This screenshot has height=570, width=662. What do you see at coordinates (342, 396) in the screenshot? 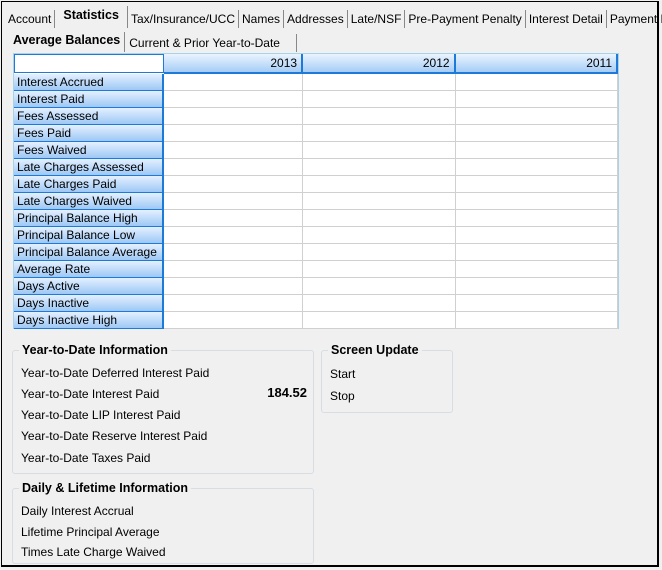
I see `screen-update-stop-label: Stop` at bounding box center [342, 396].